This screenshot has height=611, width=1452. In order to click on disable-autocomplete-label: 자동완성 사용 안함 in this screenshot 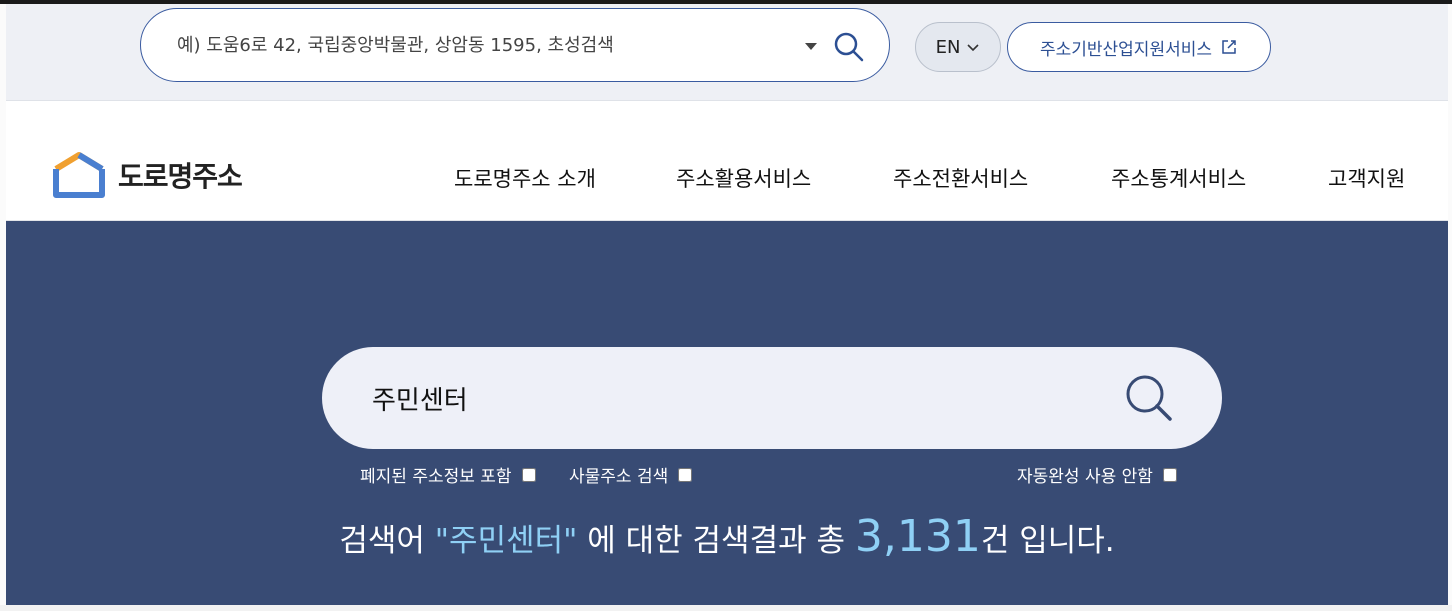, I will do `click(1085, 477)`.